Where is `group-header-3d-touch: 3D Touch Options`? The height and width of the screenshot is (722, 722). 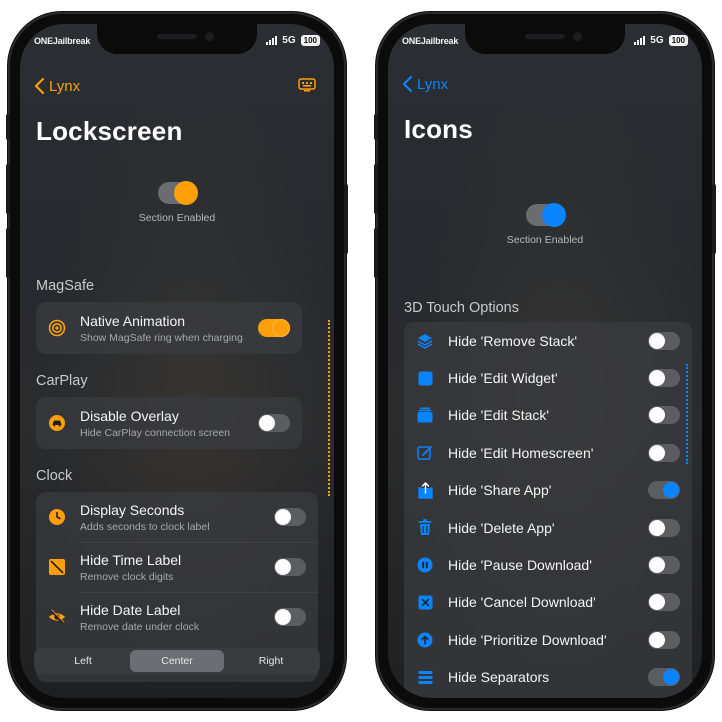 group-header-3d-touch: 3D Touch Options is located at coordinates (461, 308).